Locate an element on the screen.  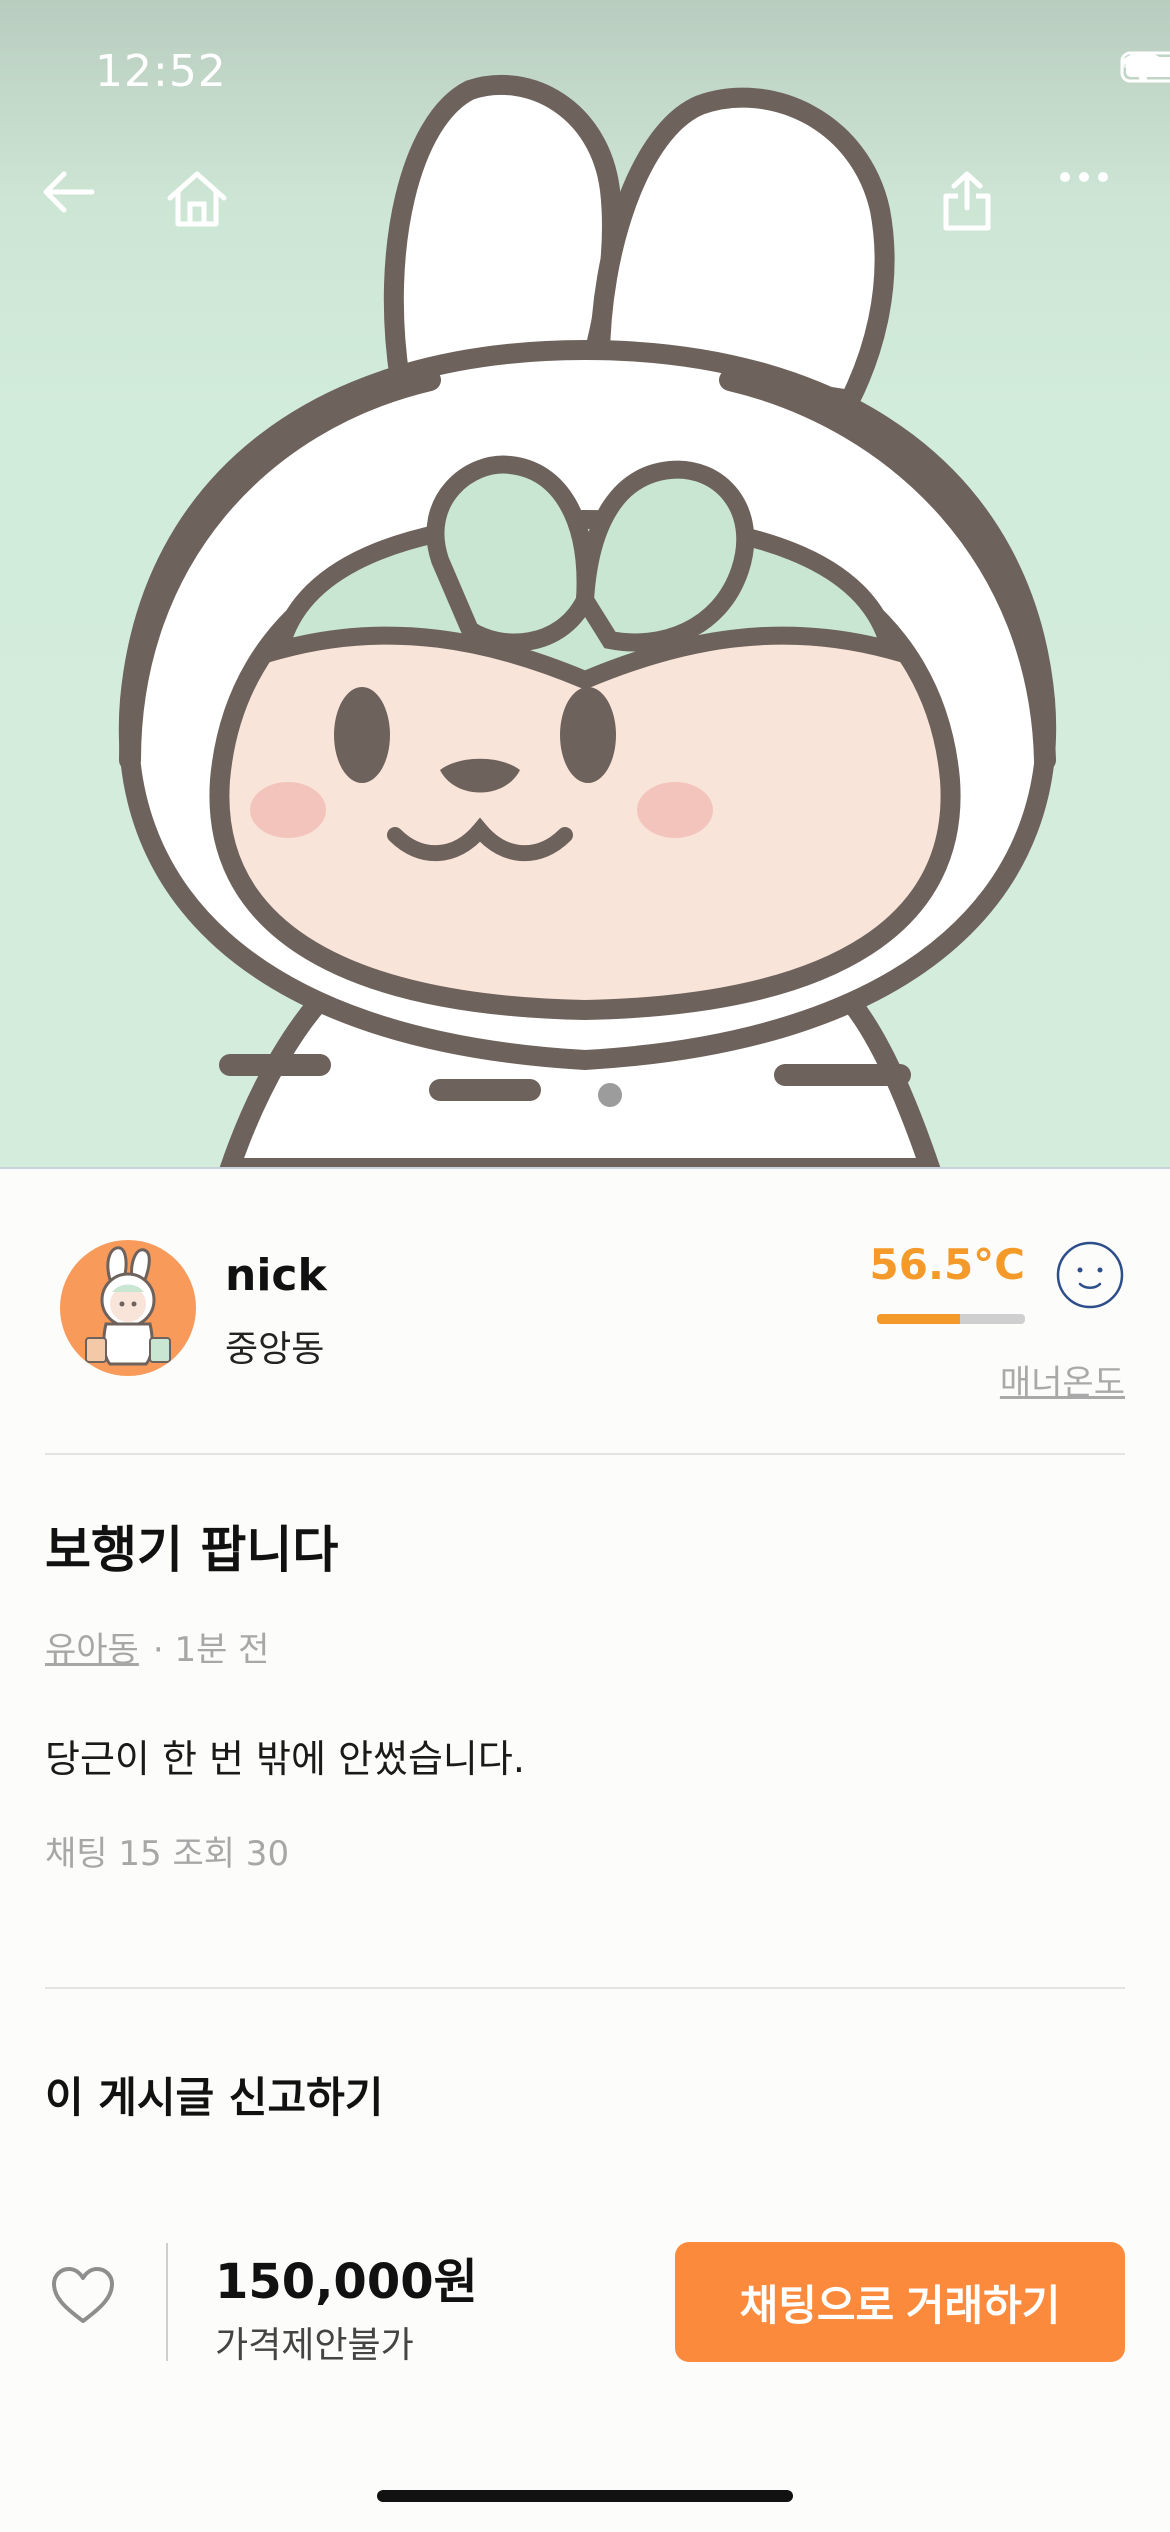
home-indicator is located at coordinates (585, 2496).